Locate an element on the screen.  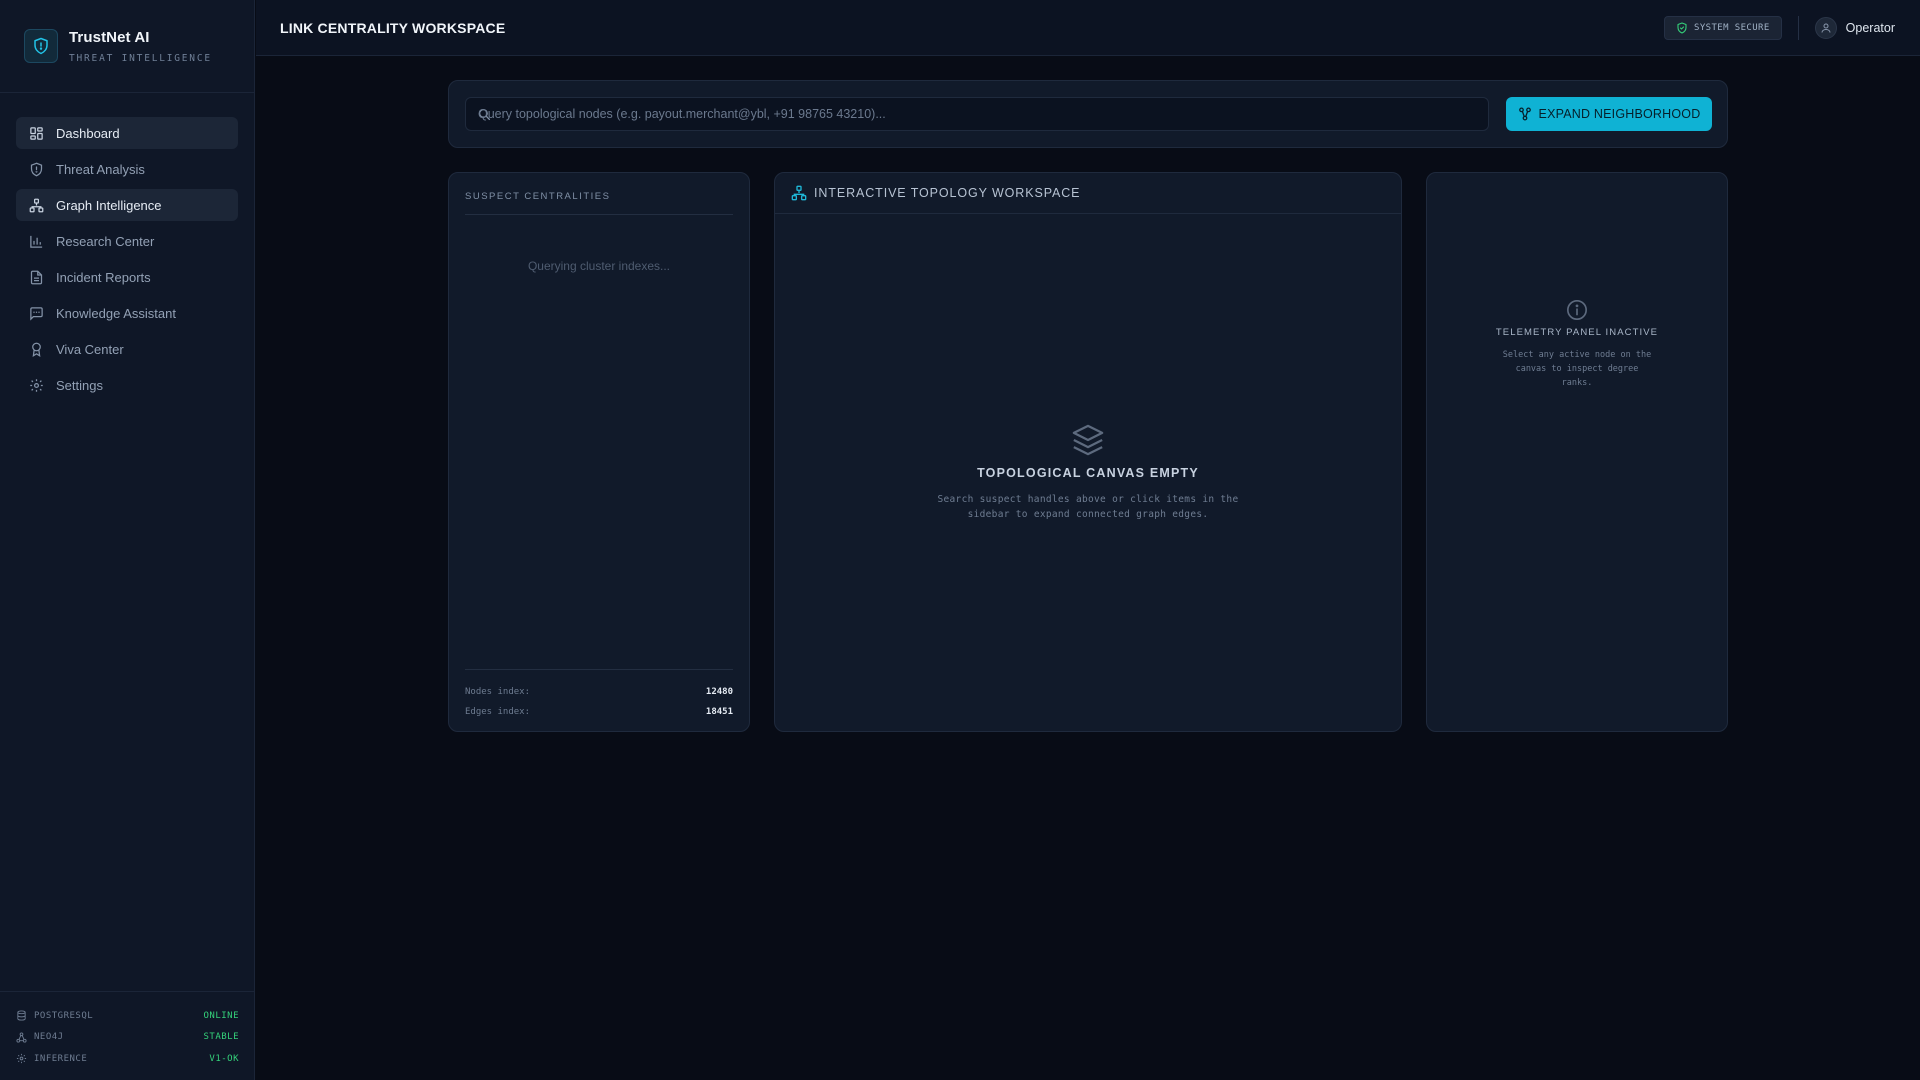
status-value: ONLINE is located at coordinates (221, 1015).